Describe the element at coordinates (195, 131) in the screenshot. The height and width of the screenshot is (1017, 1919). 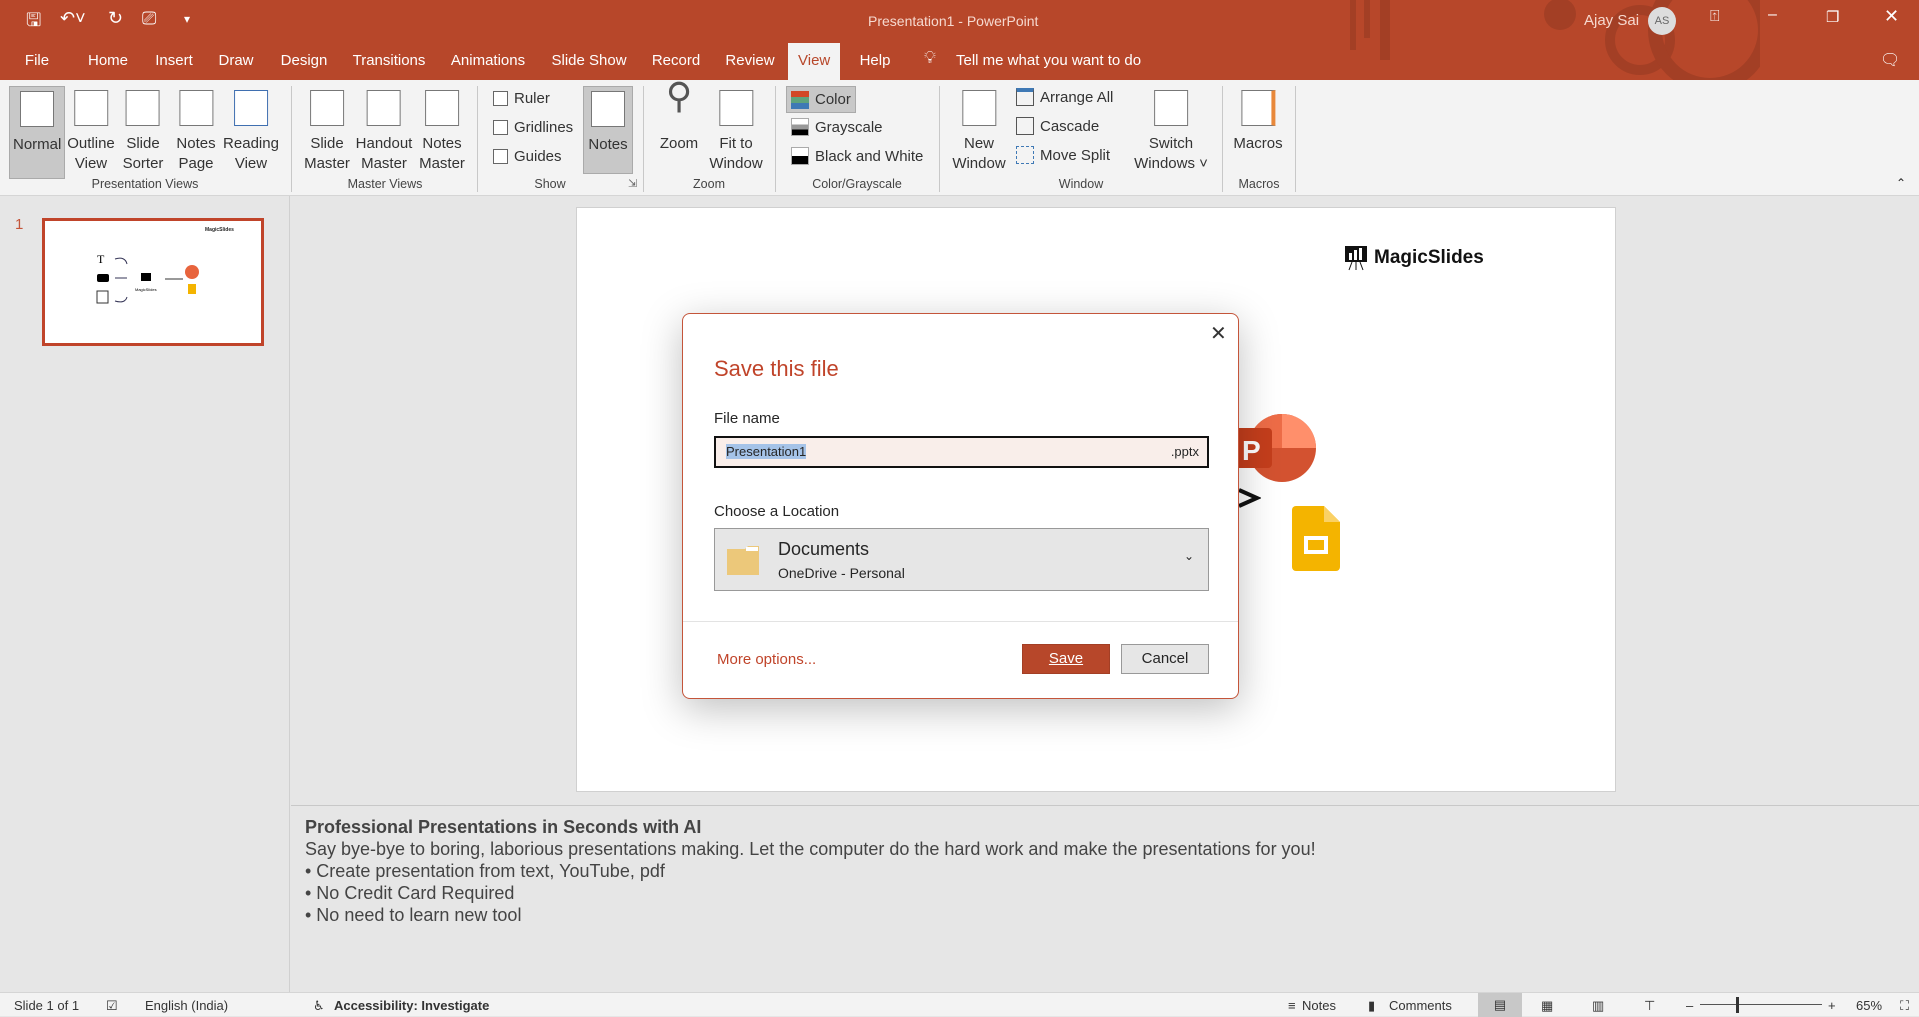
I see `notes-page-button: Notes Page` at that location.